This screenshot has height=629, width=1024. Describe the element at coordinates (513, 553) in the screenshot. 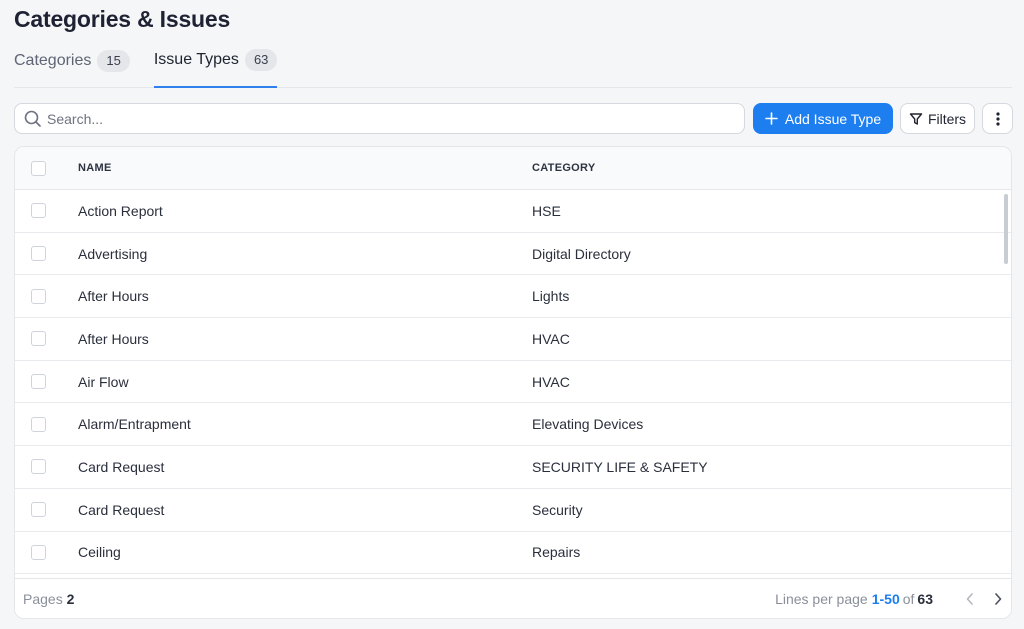

I see `table-row: Ceiling Repairs` at that location.